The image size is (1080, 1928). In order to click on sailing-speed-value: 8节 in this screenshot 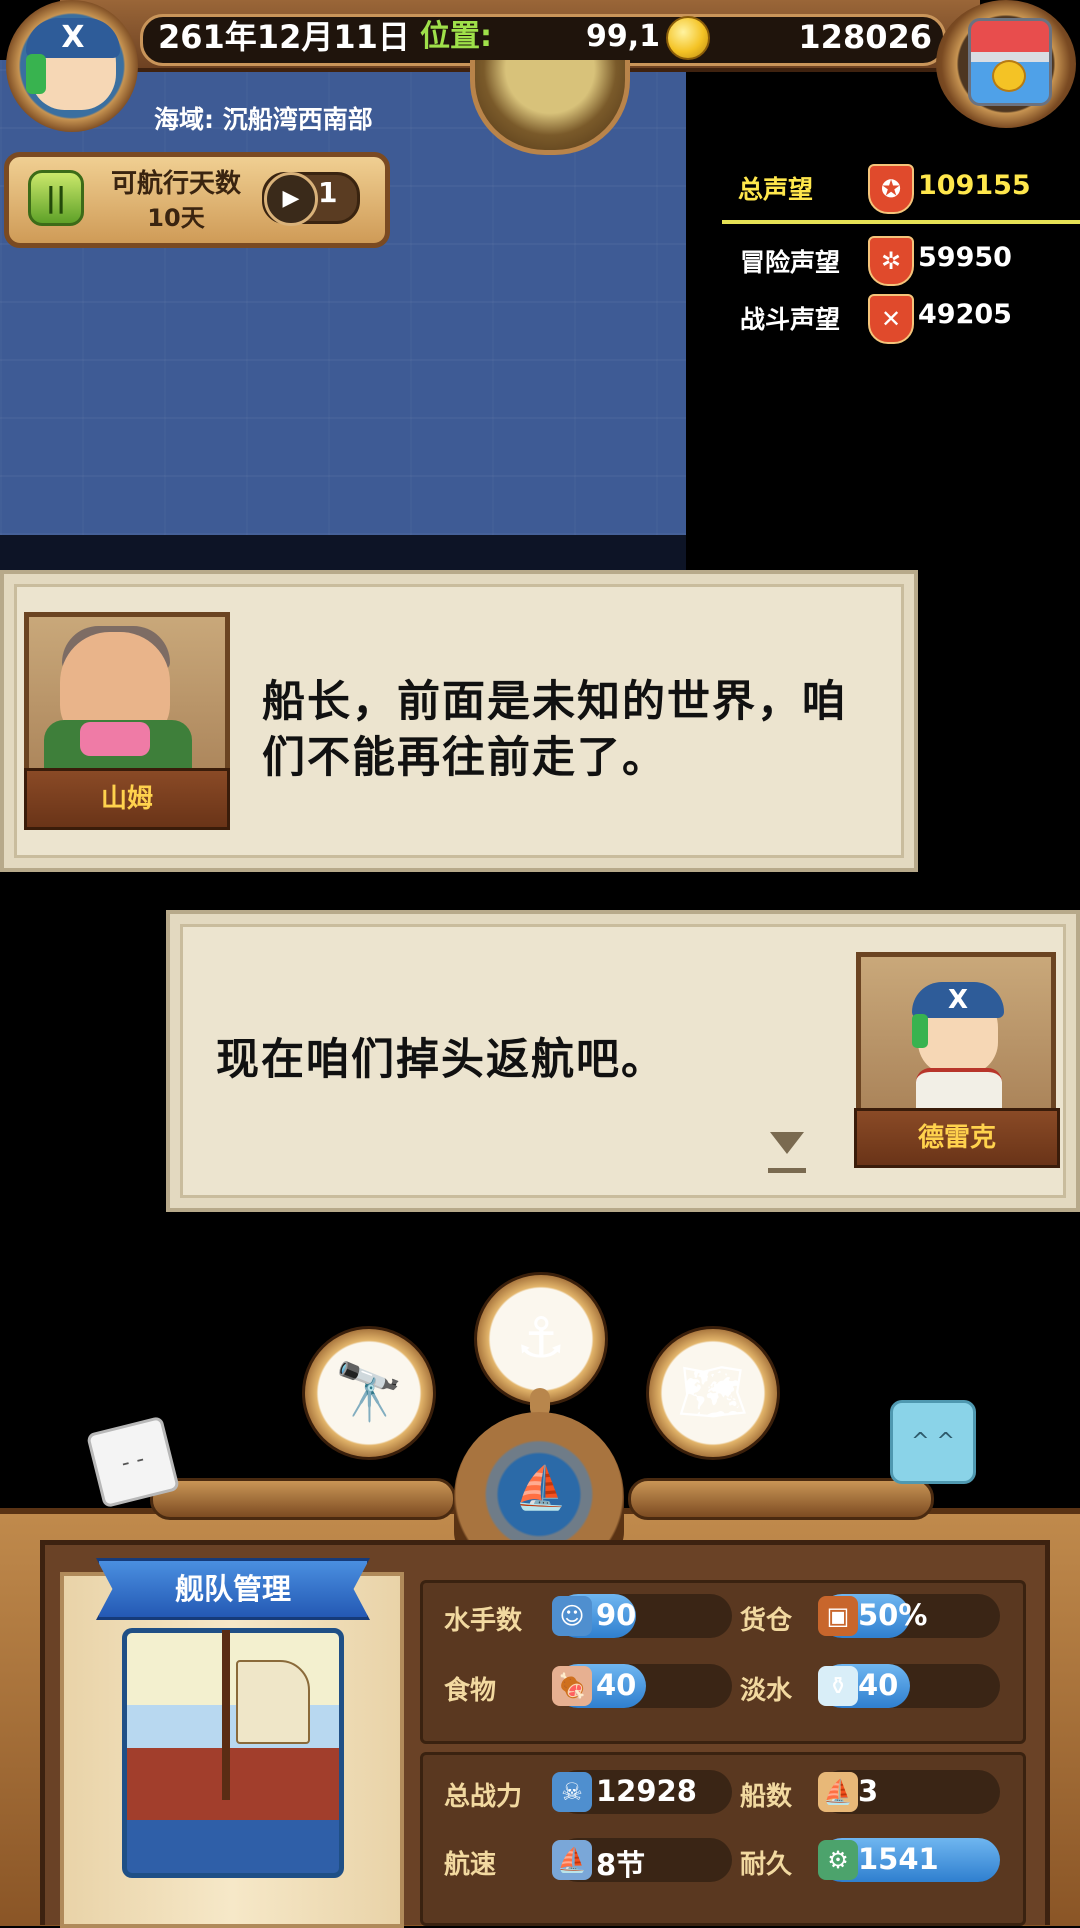, I will do `click(621, 1865)`.